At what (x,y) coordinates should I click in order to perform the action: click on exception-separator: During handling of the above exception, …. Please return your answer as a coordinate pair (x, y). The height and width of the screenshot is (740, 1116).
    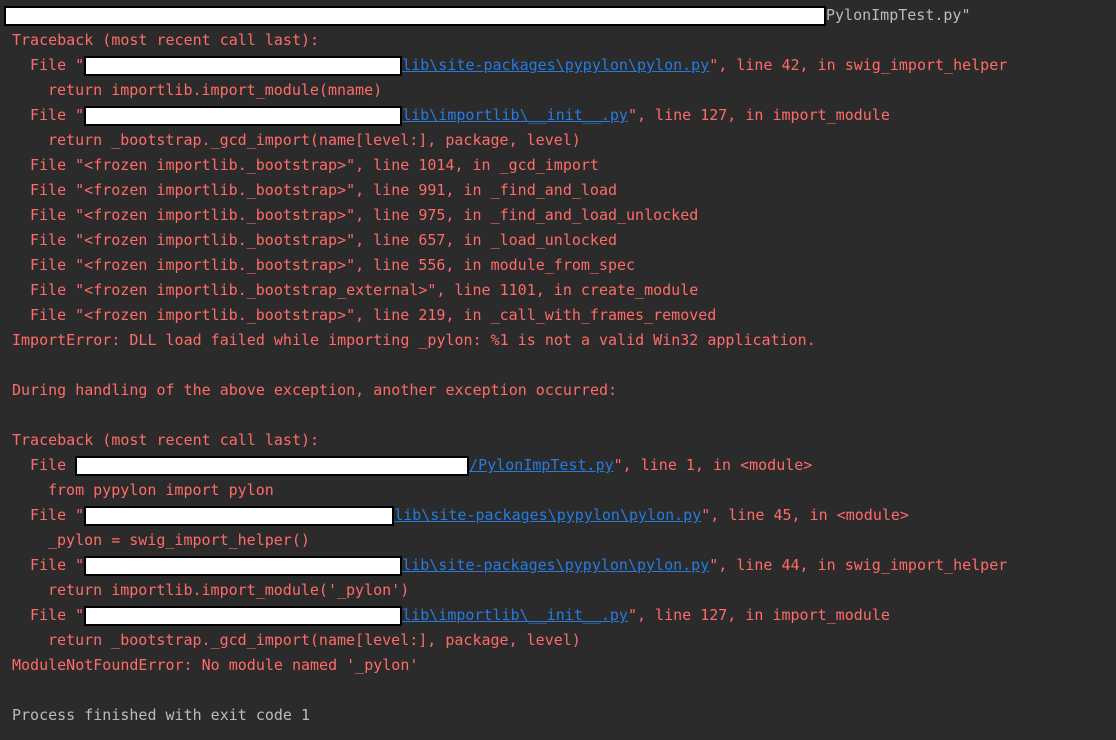
    Looking at the image, I should click on (315, 390).